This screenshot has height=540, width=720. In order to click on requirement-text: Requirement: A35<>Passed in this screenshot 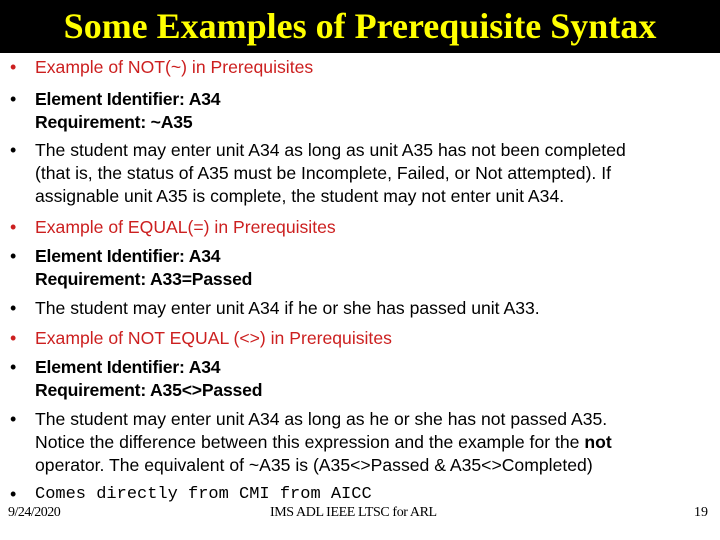, I will do `click(149, 390)`.